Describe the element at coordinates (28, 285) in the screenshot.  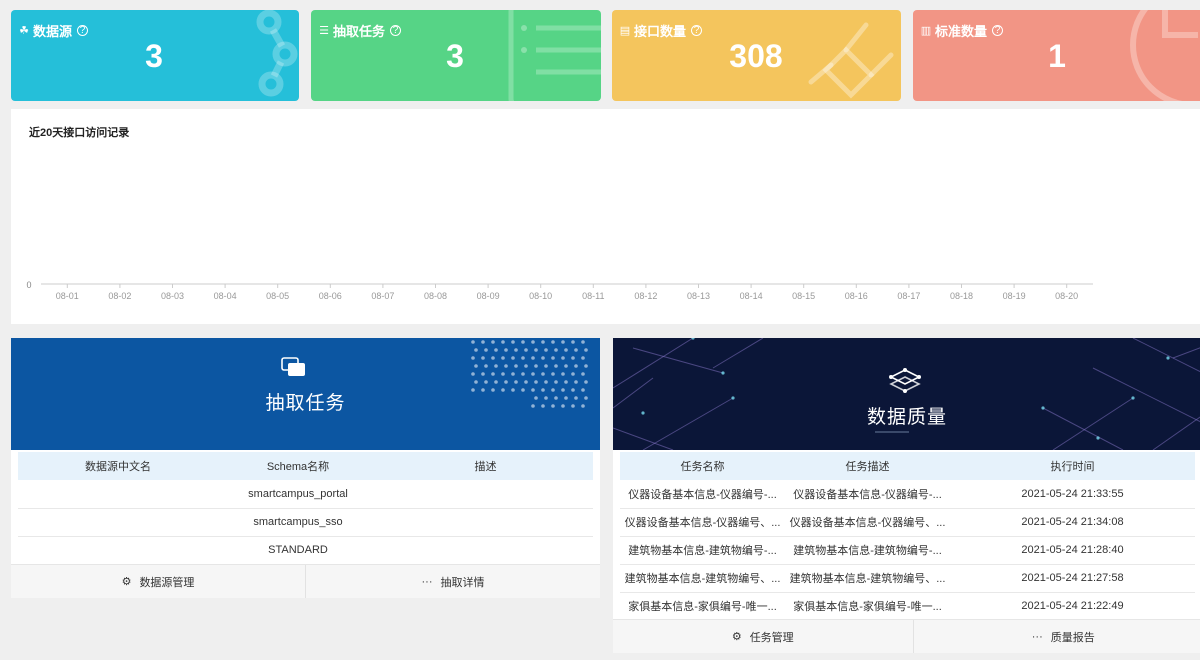
I see `y-tick-label: 0` at that location.